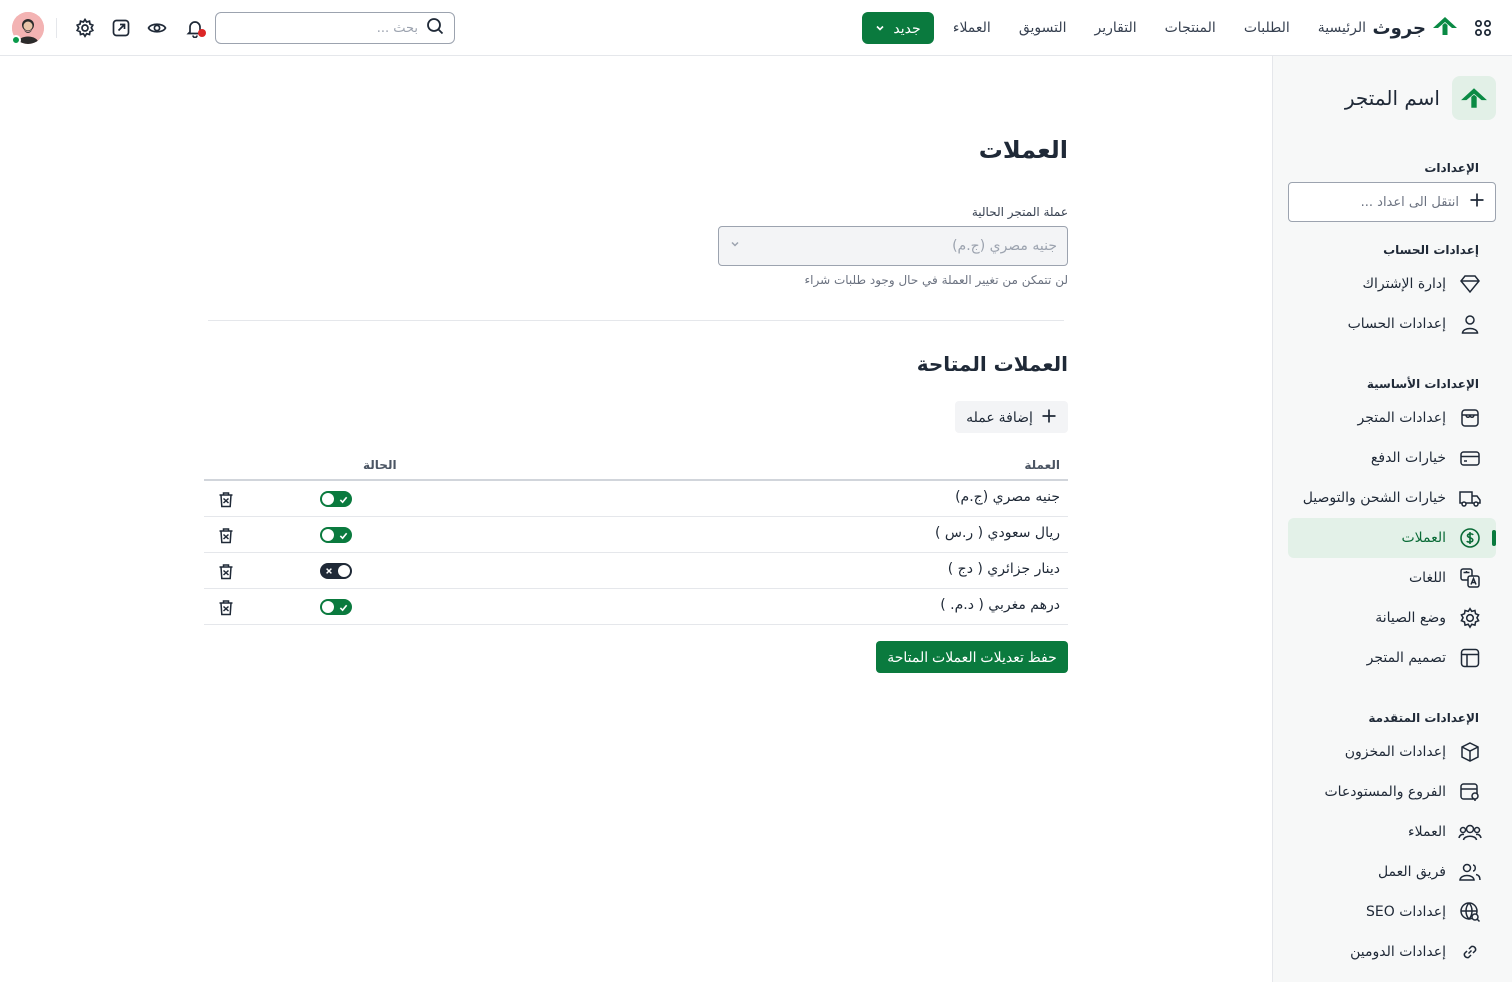 The width and height of the screenshot is (1512, 982). Describe the element at coordinates (893, 246) in the screenshot. I see `current-currency-select: جنيه مصري (ج.م)` at that location.